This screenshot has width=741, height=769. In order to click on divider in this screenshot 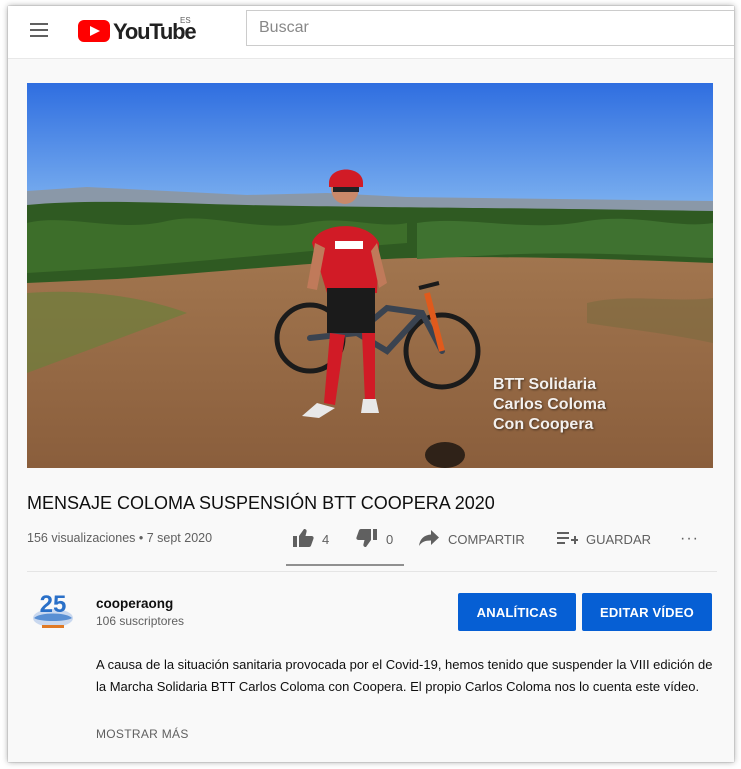, I will do `click(372, 571)`.